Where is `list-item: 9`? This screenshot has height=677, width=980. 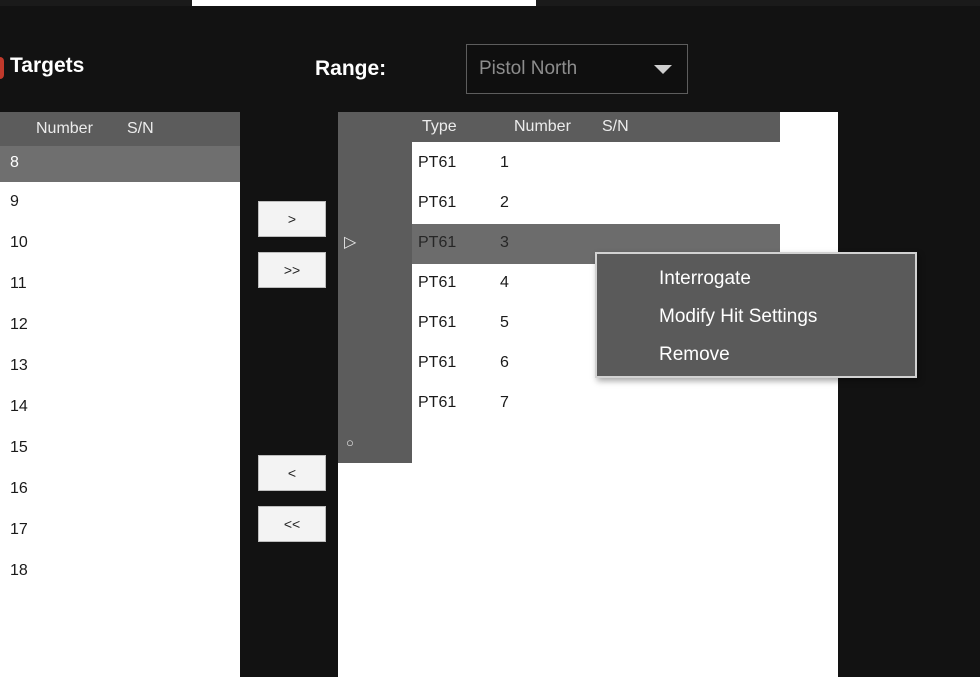 list-item: 9 is located at coordinates (120, 202).